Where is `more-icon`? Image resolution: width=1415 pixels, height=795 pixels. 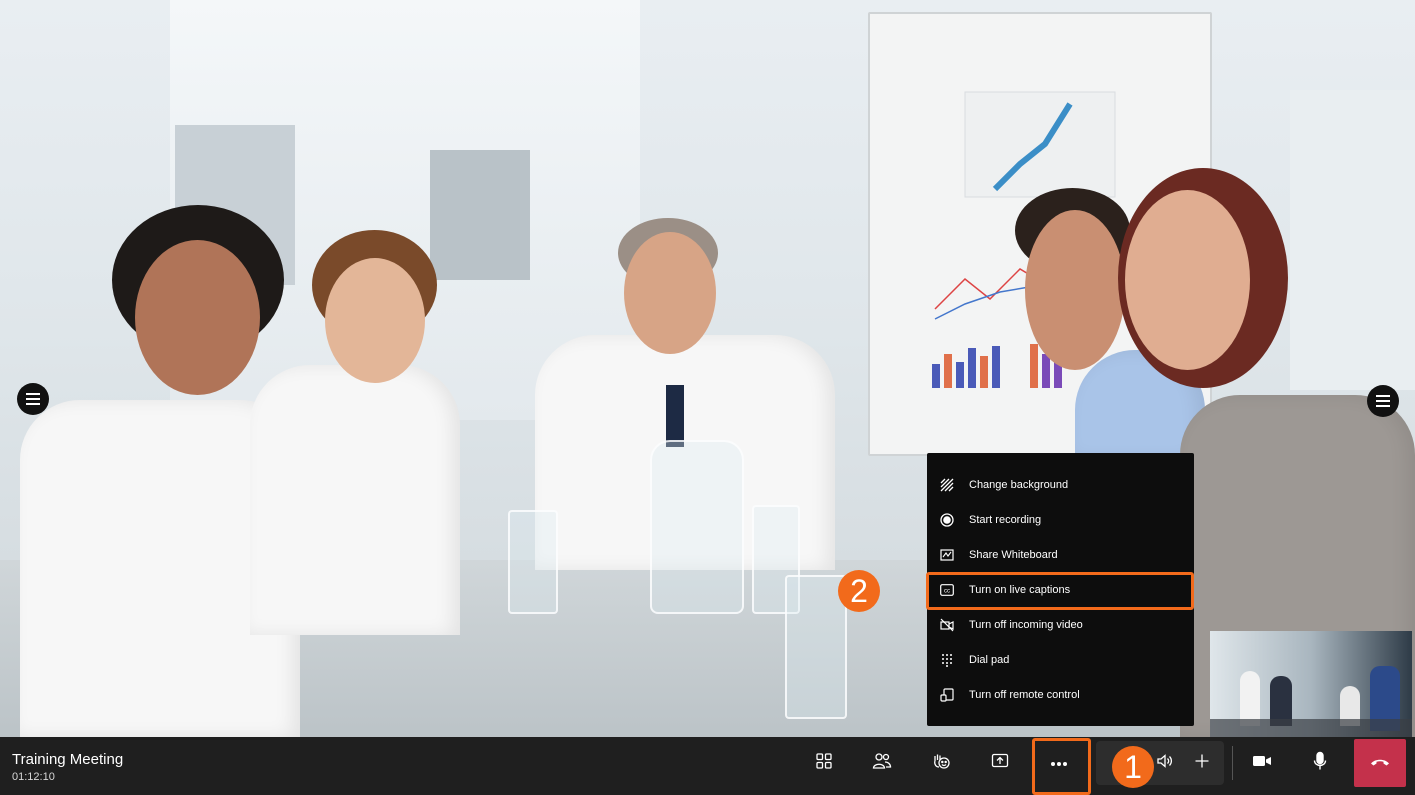 more-icon is located at coordinates (1059, 763).